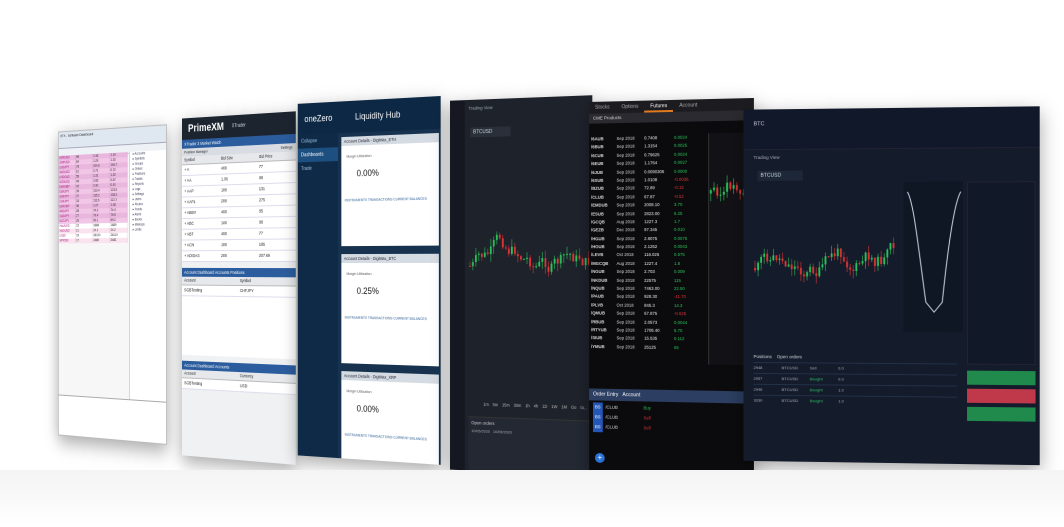 Image resolution: width=1064 pixels, height=527 pixels. Describe the element at coordinates (238, 245) in the screenshot. I see `table-row: + ACN 100 185` at that location.